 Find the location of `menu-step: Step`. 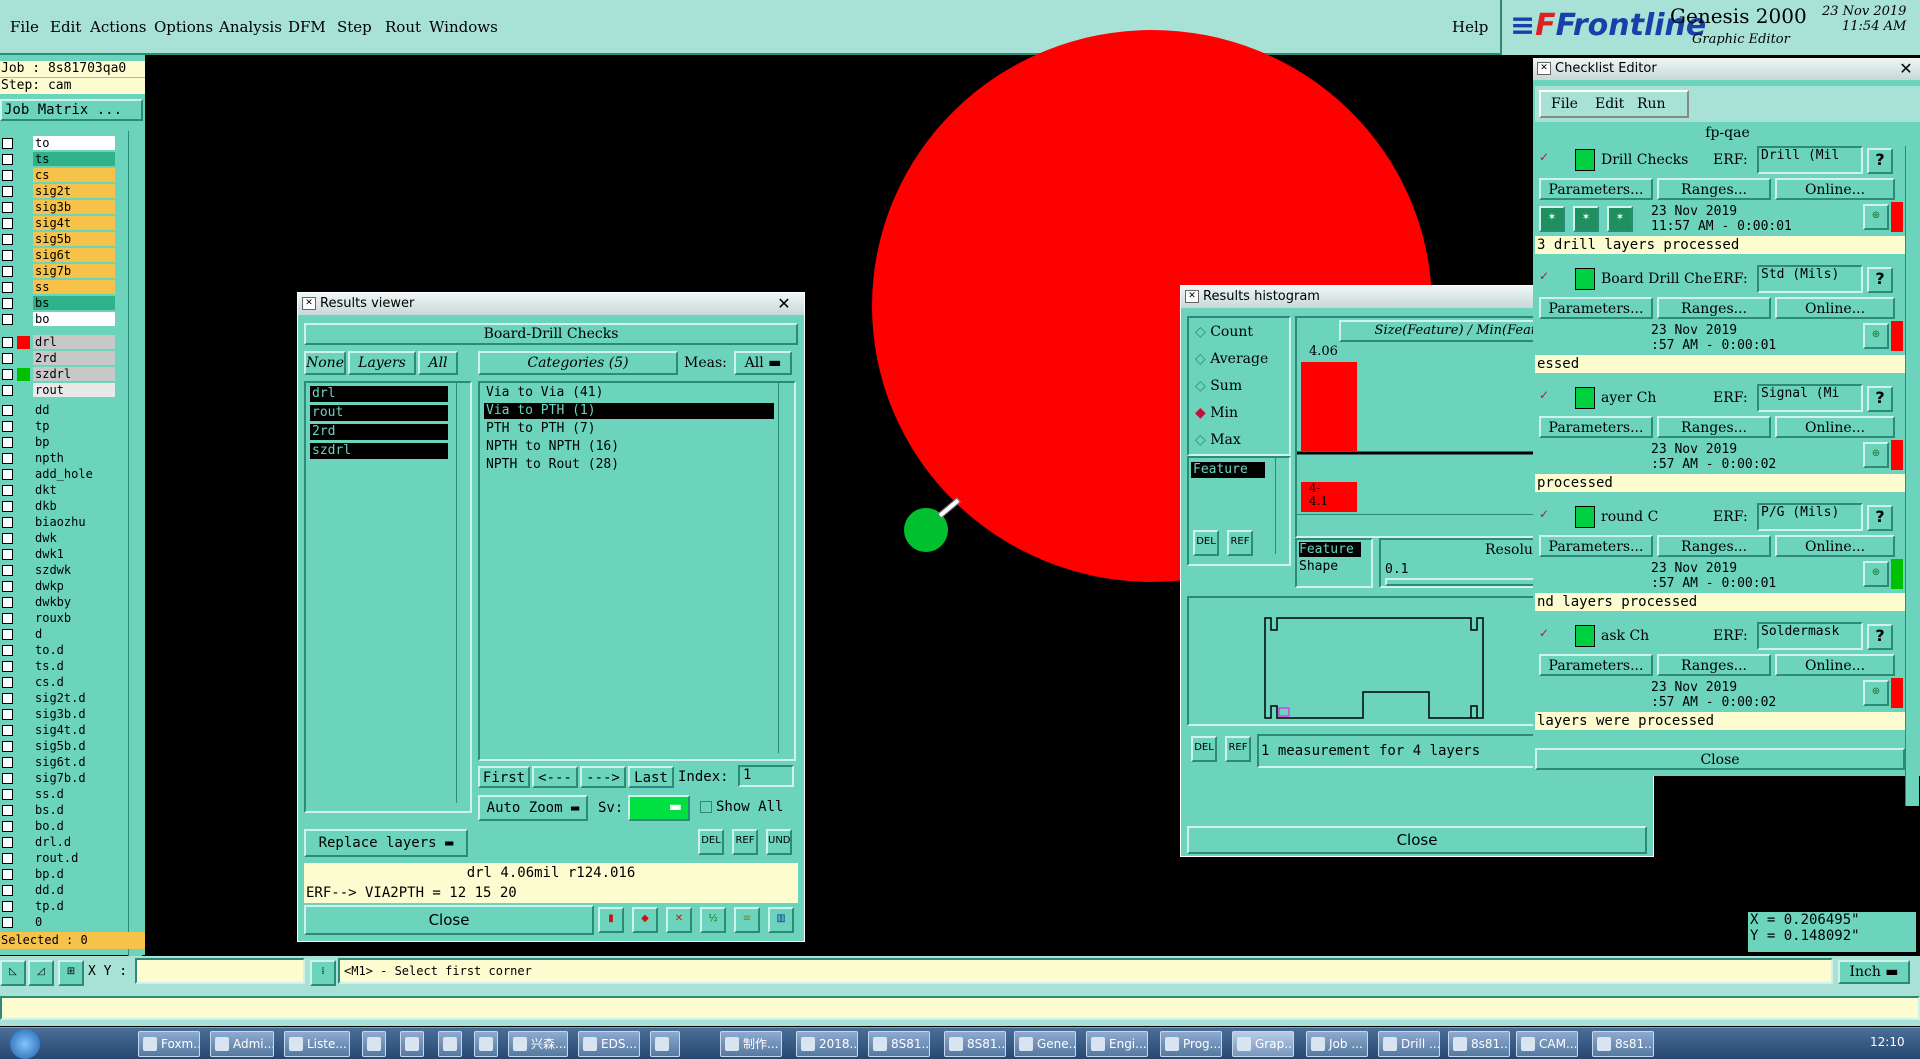

menu-step: Step is located at coordinates (354, 27).